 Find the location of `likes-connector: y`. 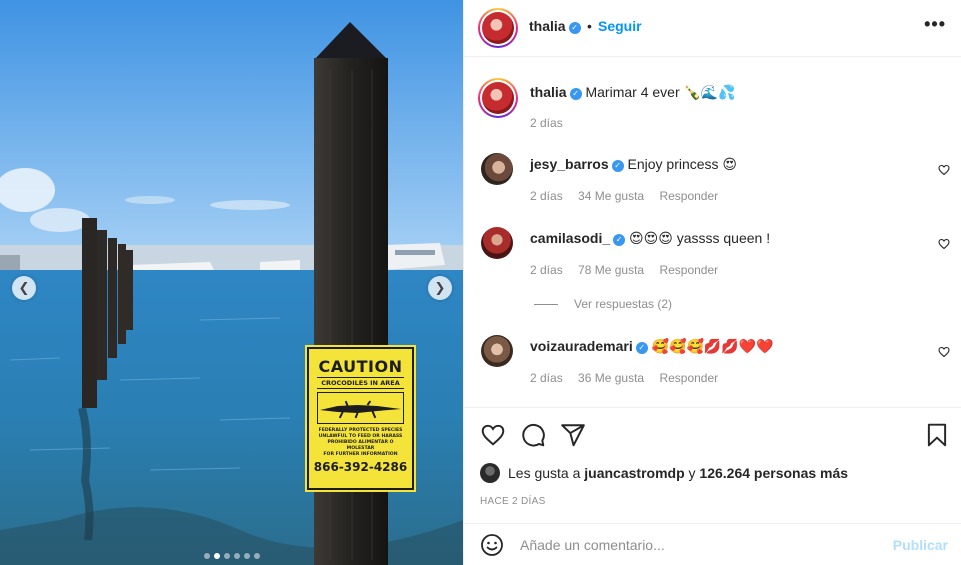

likes-connector: y is located at coordinates (692, 473).